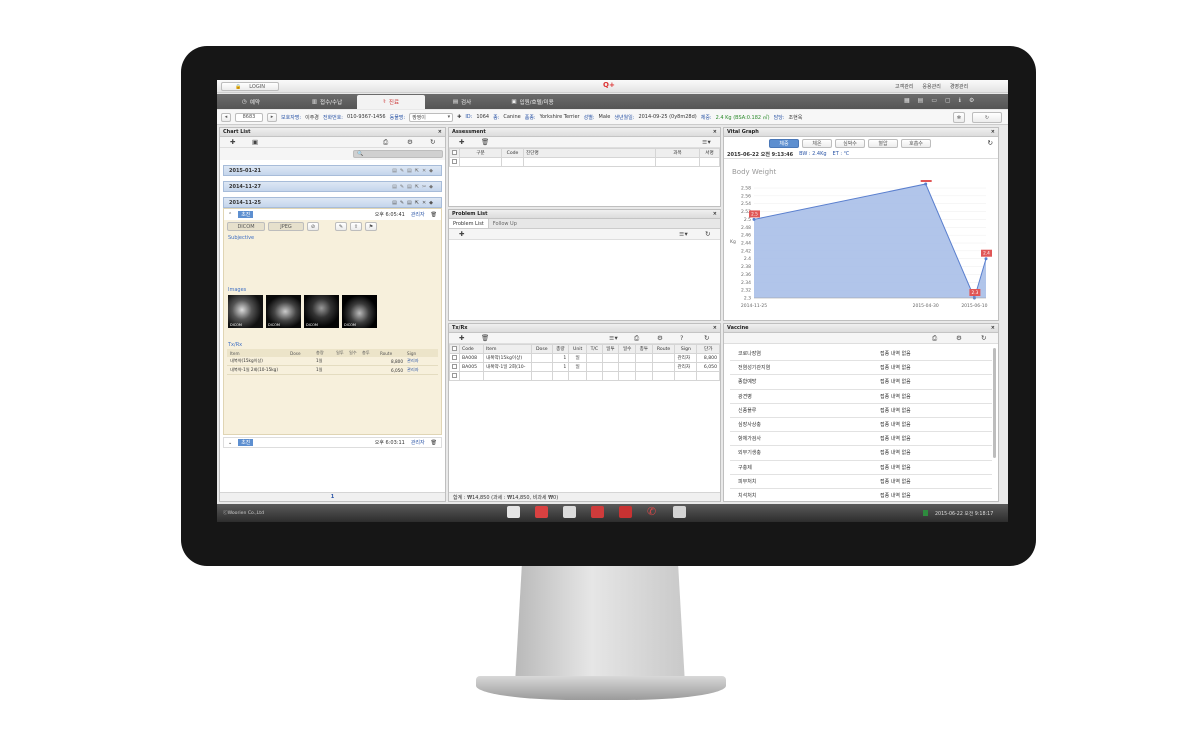 The height and width of the screenshot is (735, 1200). What do you see at coordinates (584, 367) in the screenshot?
I see `table-row: BA005 내복약-1일 2회(10- 1 일 관리자 6,050` at bounding box center [584, 367].